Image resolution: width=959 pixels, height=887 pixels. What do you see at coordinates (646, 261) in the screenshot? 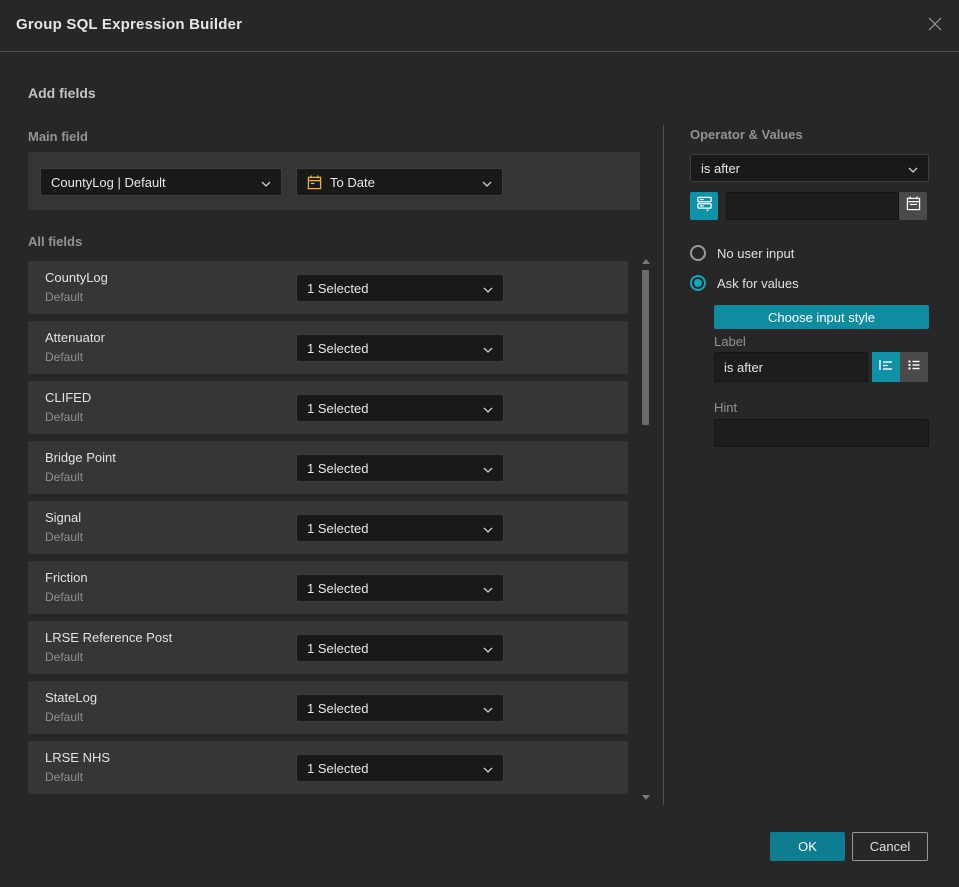
I see `scrollbar-up-arrow-icon` at bounding box center [646, 261].